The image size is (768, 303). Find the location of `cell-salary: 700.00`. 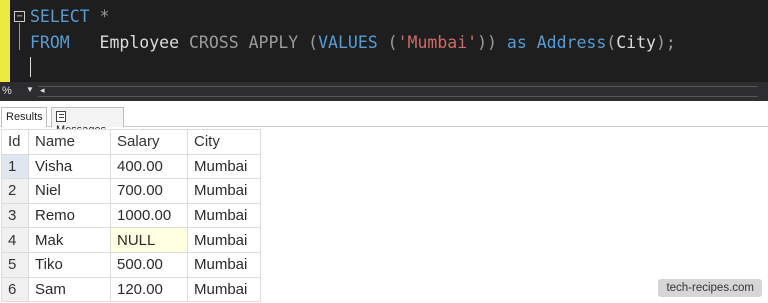

cell-salary: 700.00 is located at coordinates (149, 191).